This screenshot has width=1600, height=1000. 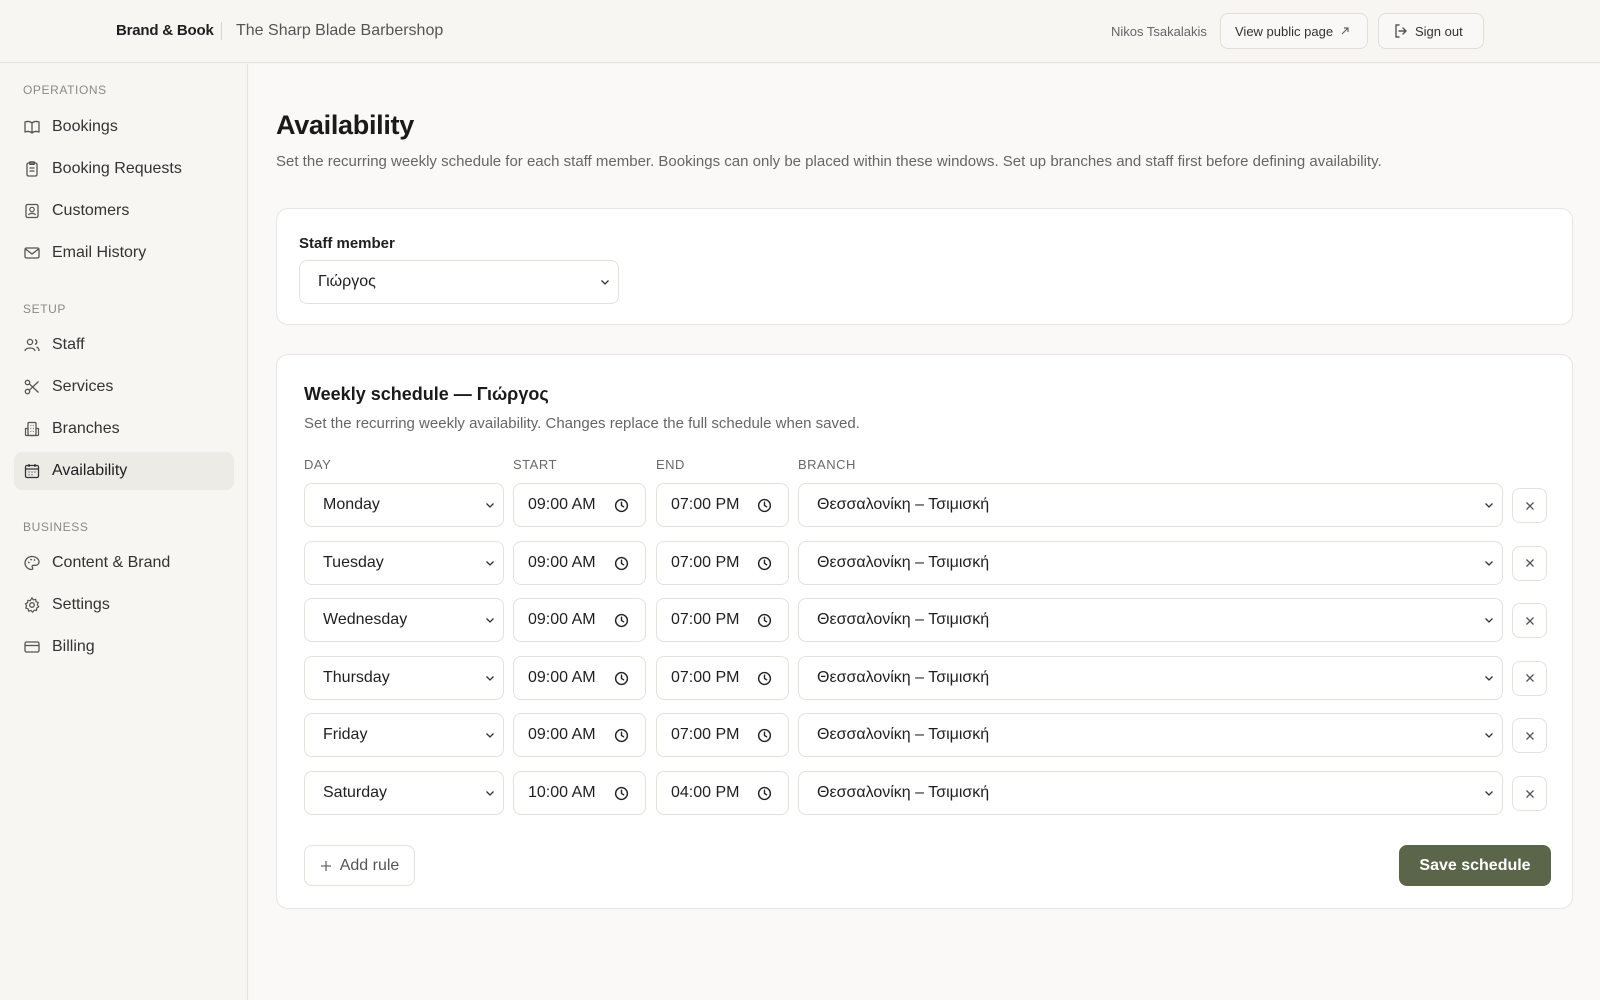 What do you see at coordinates (32, 563) in the screenshot?
I see `palette-icon` at bounding box center [32, 563].